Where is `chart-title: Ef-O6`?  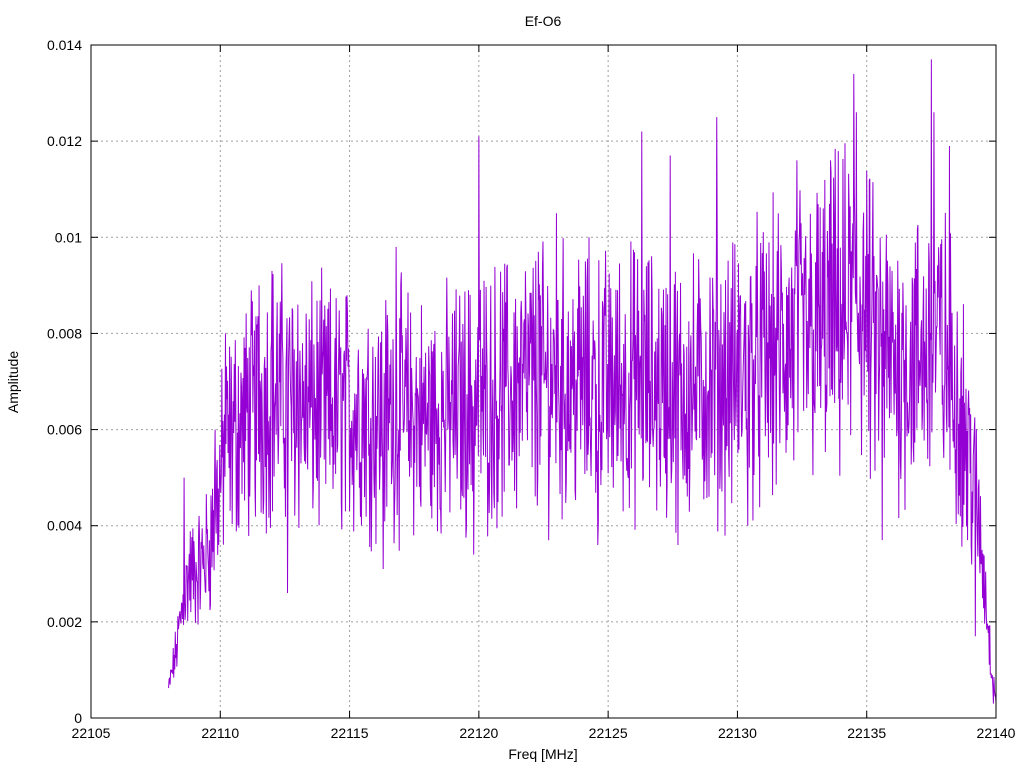
chart-title: Ef-O6 is located at coordinates (543, 21).